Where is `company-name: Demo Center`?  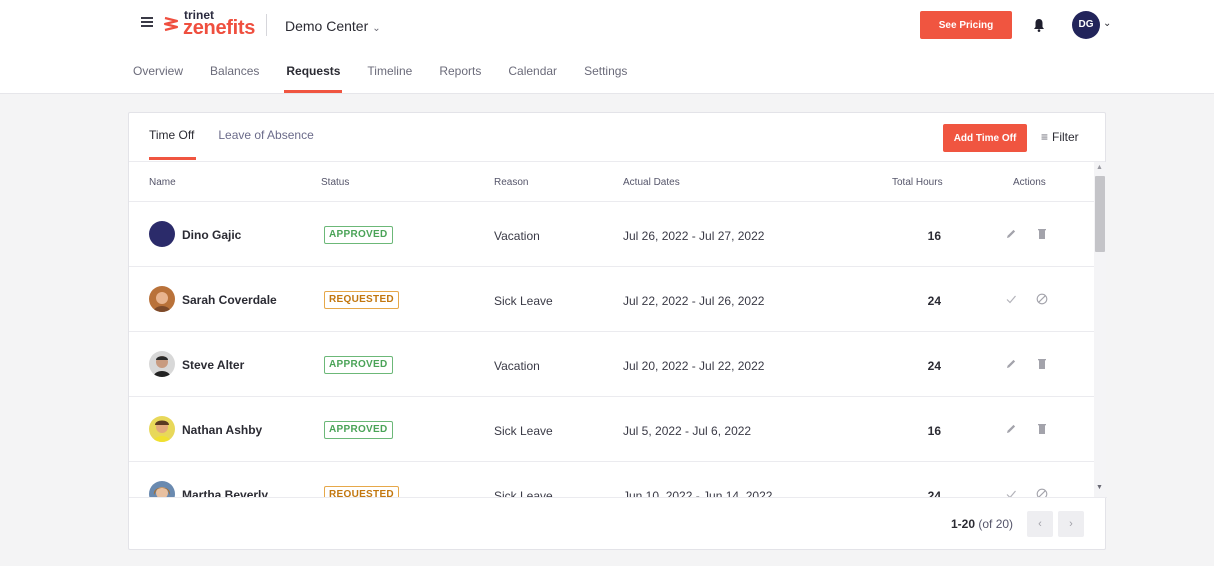 company-name: Demo Center is located at coordinates (327, 26).